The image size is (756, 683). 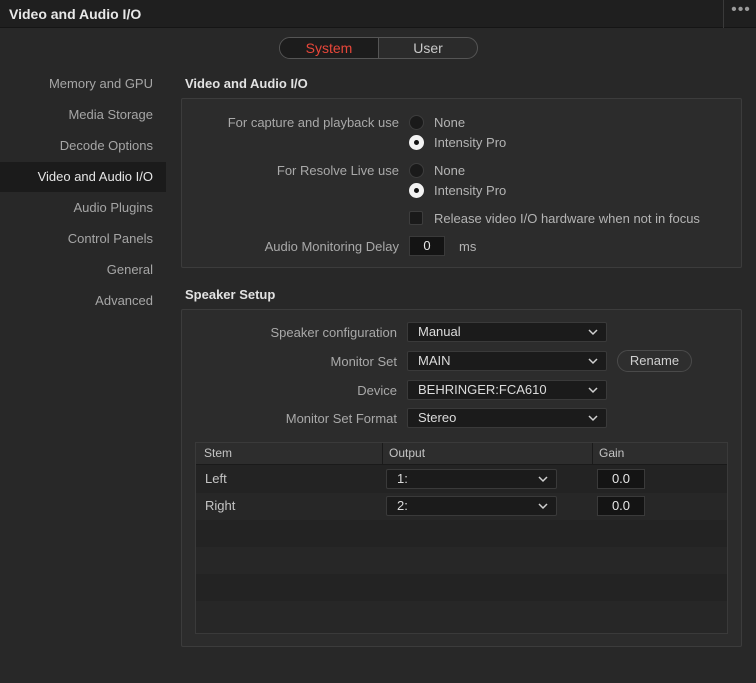 I want to click on capture-label: For capture and playback use, so click(x=313, y=122).